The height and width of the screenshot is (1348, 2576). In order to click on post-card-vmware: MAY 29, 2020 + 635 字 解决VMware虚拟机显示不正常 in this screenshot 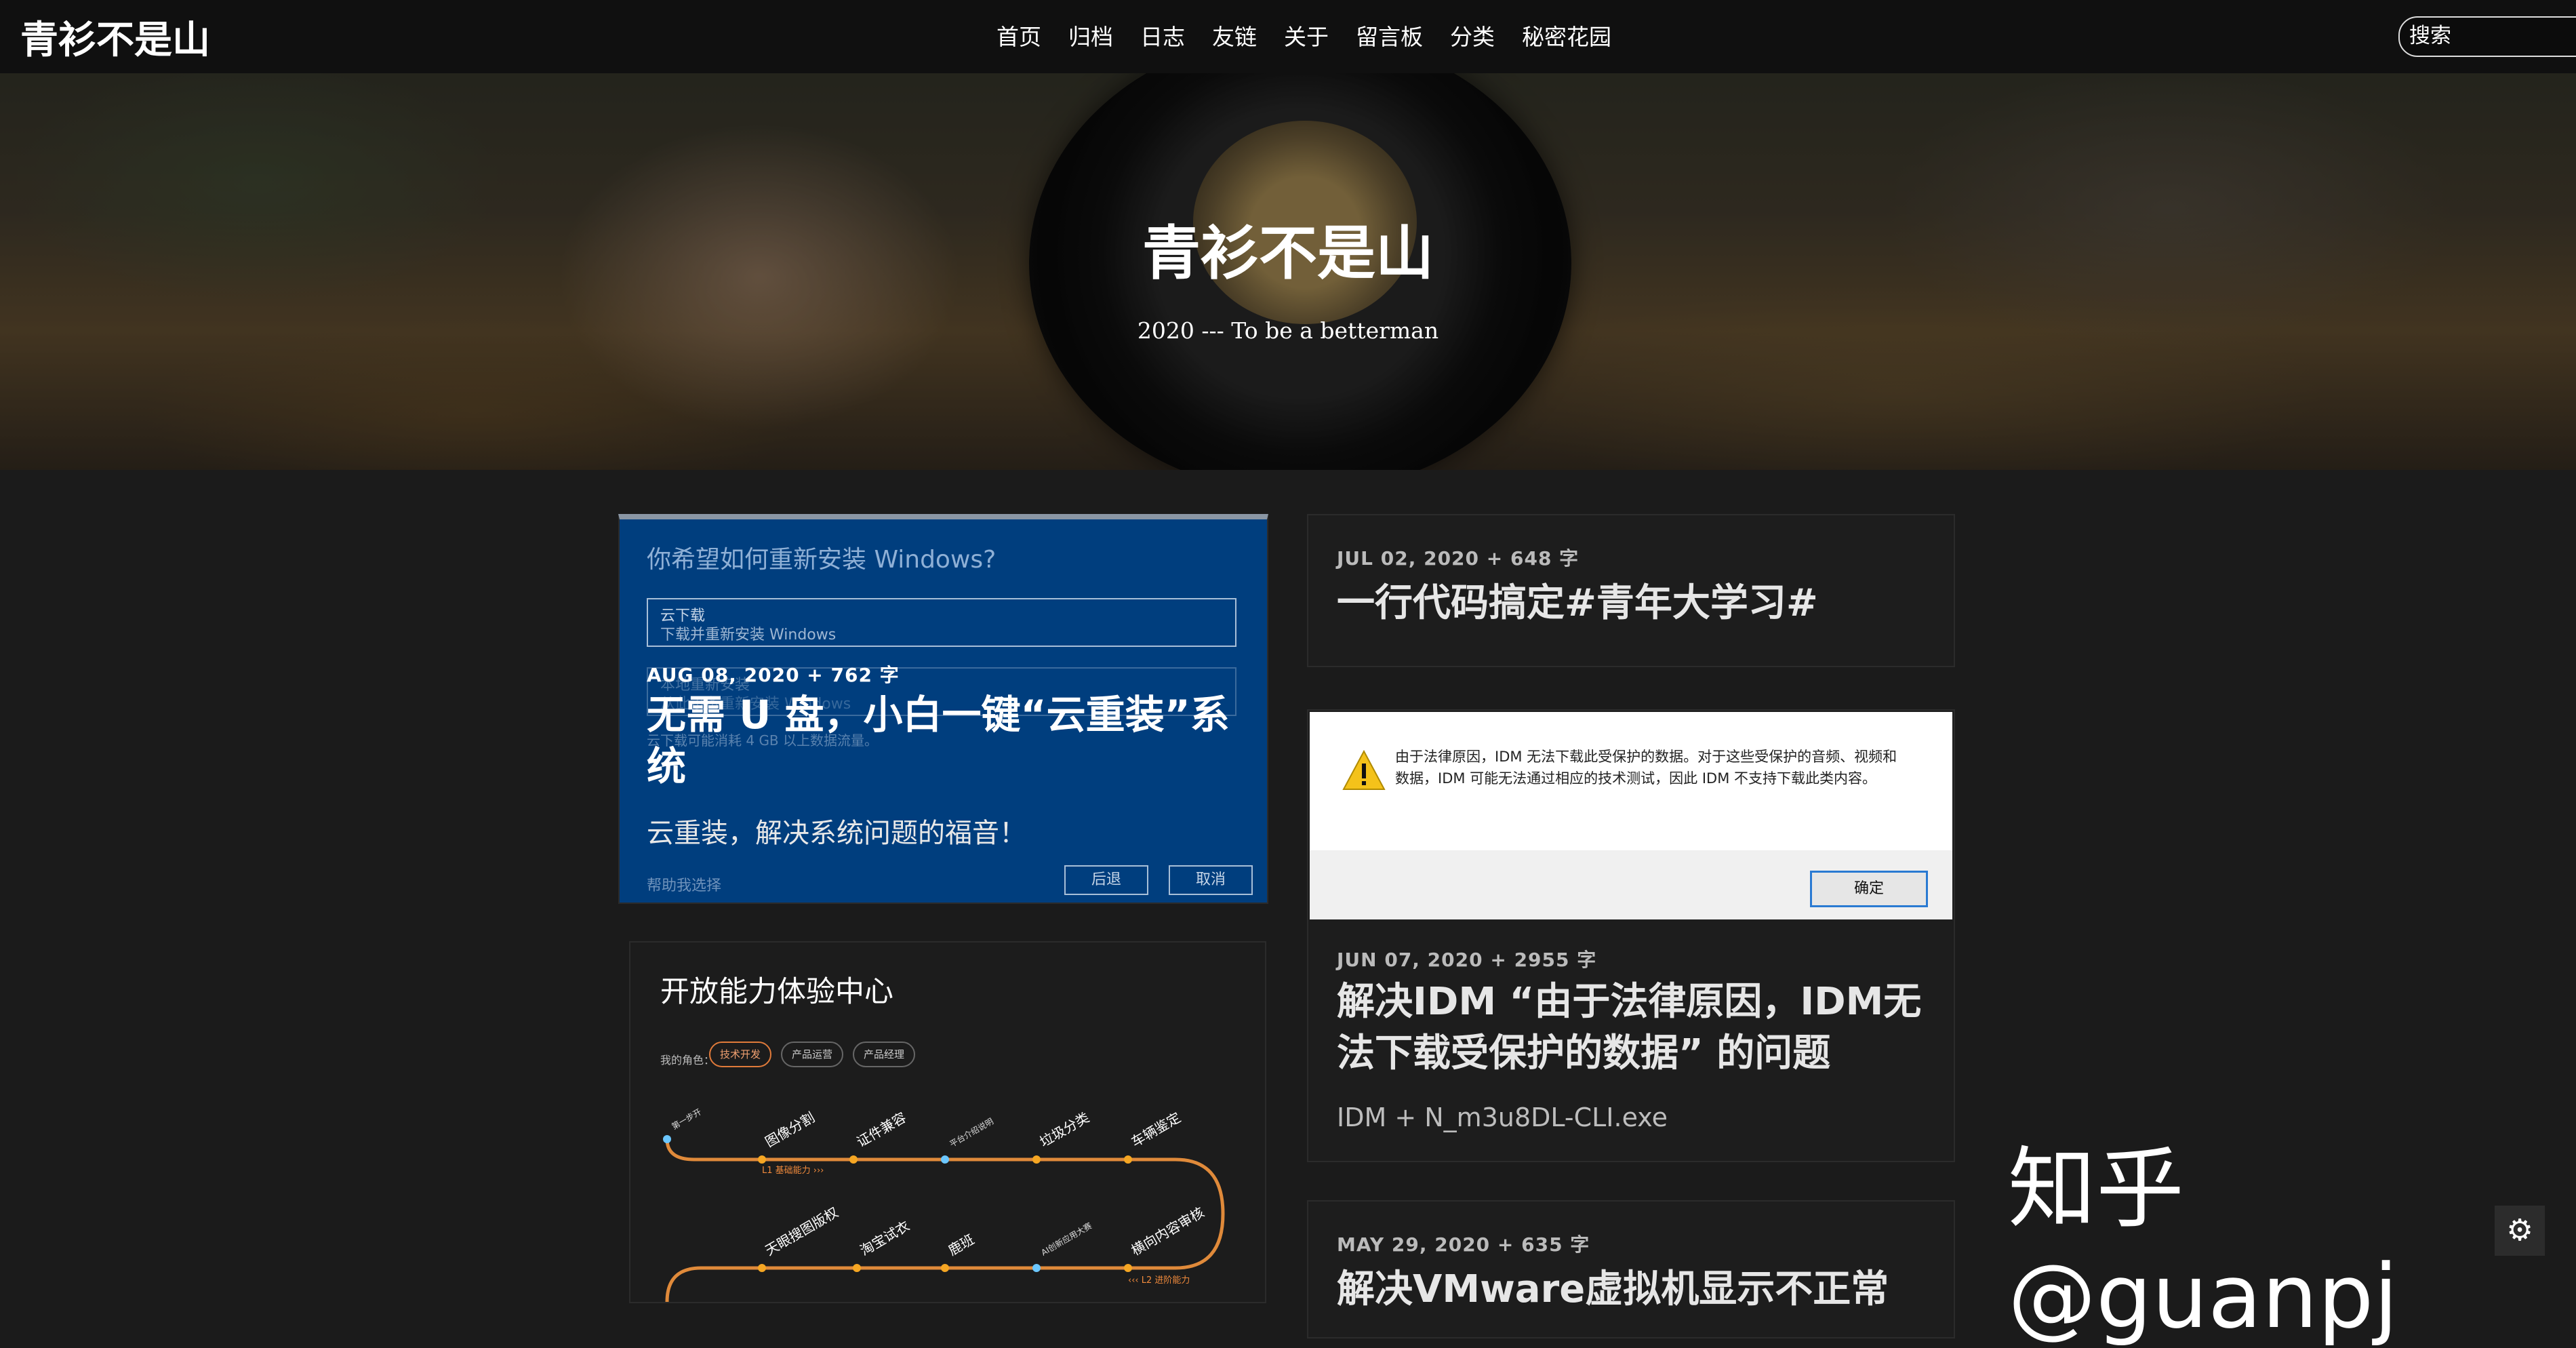, I will do `click(1631, 1269)`.